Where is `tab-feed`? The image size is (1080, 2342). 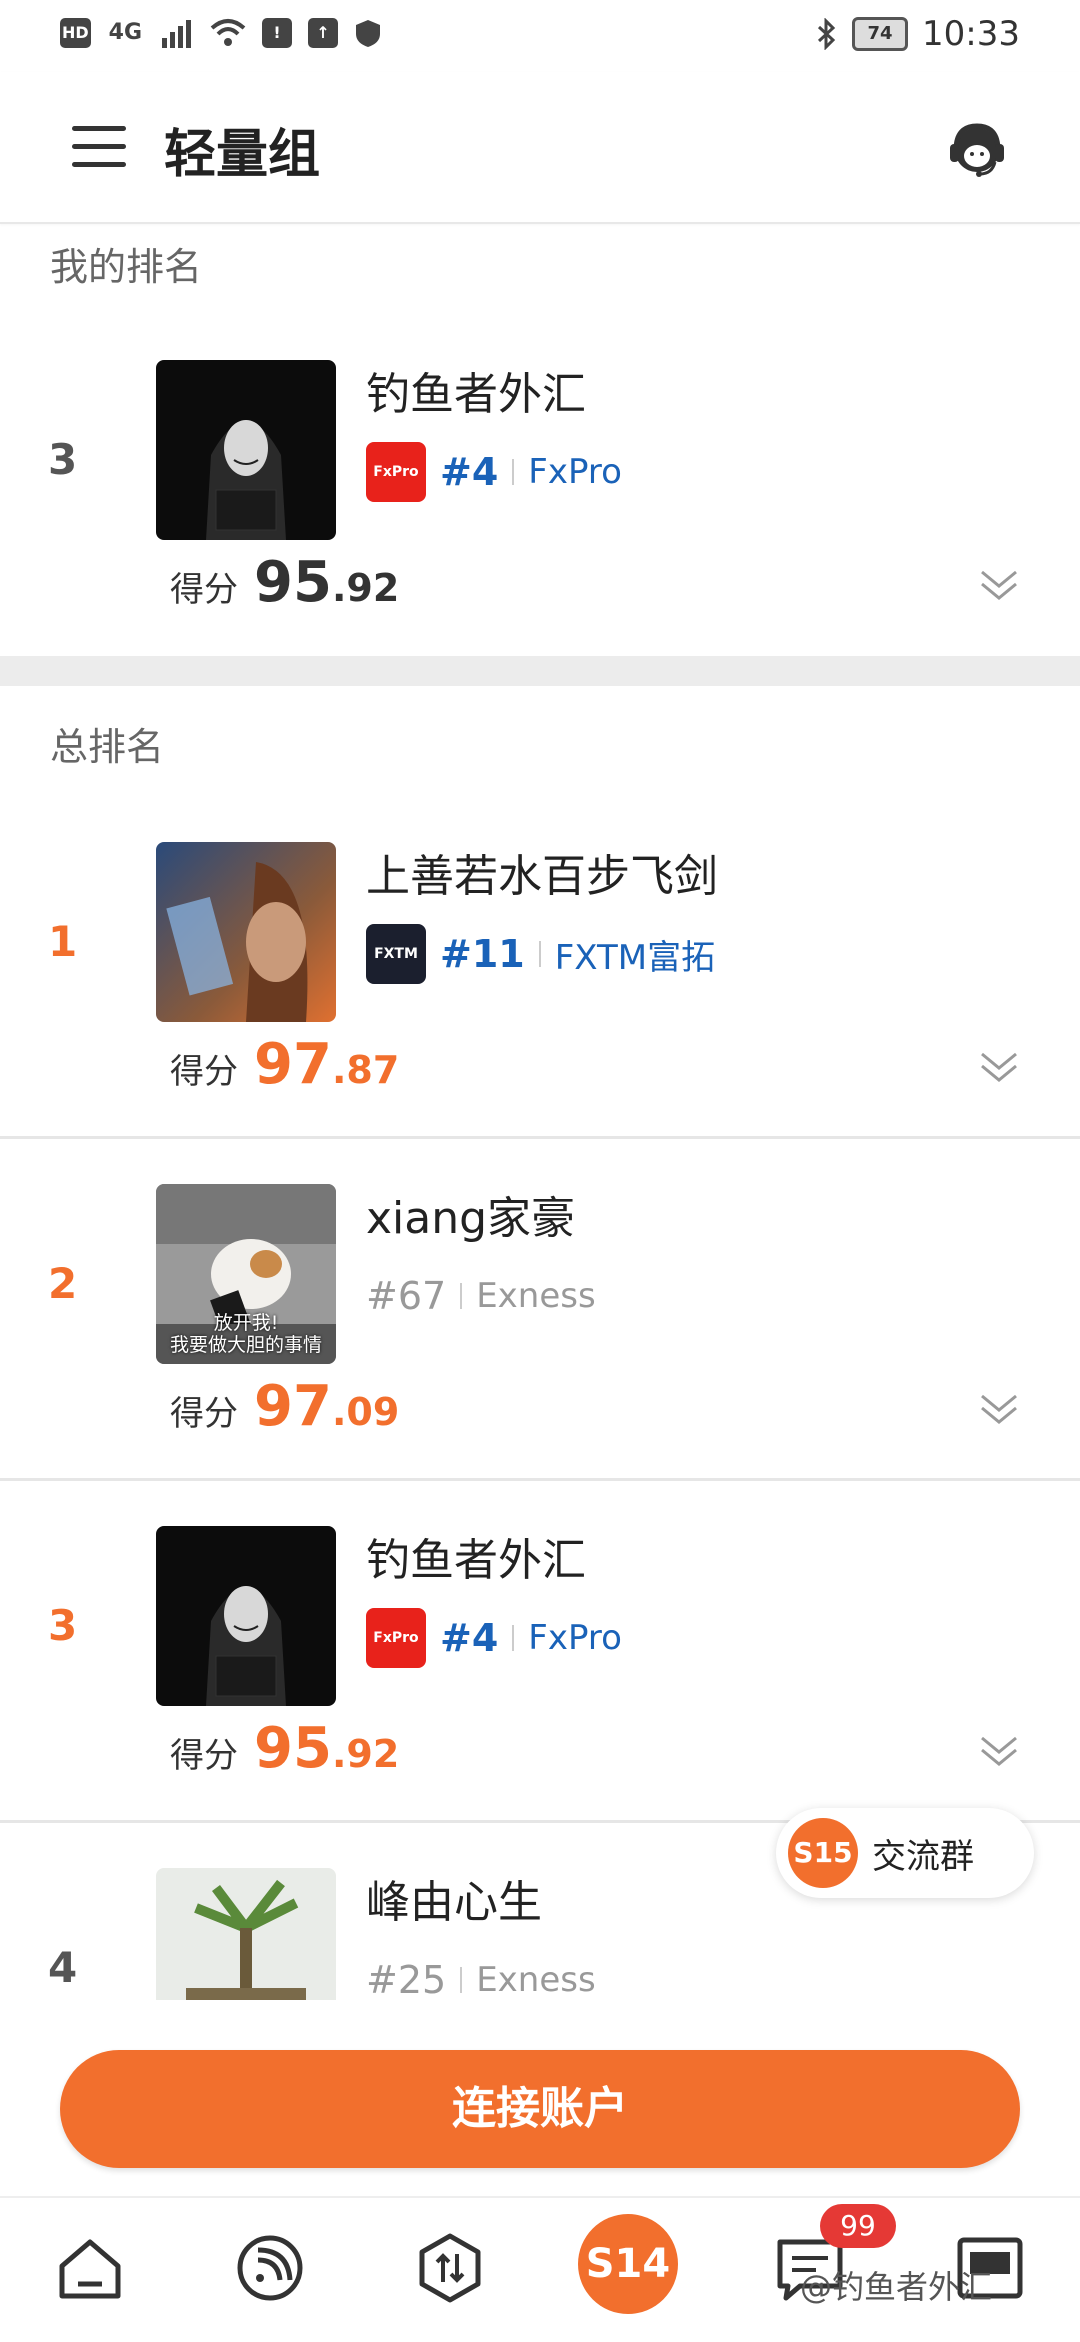
tab-feed is located at coordinates (270, 2268).